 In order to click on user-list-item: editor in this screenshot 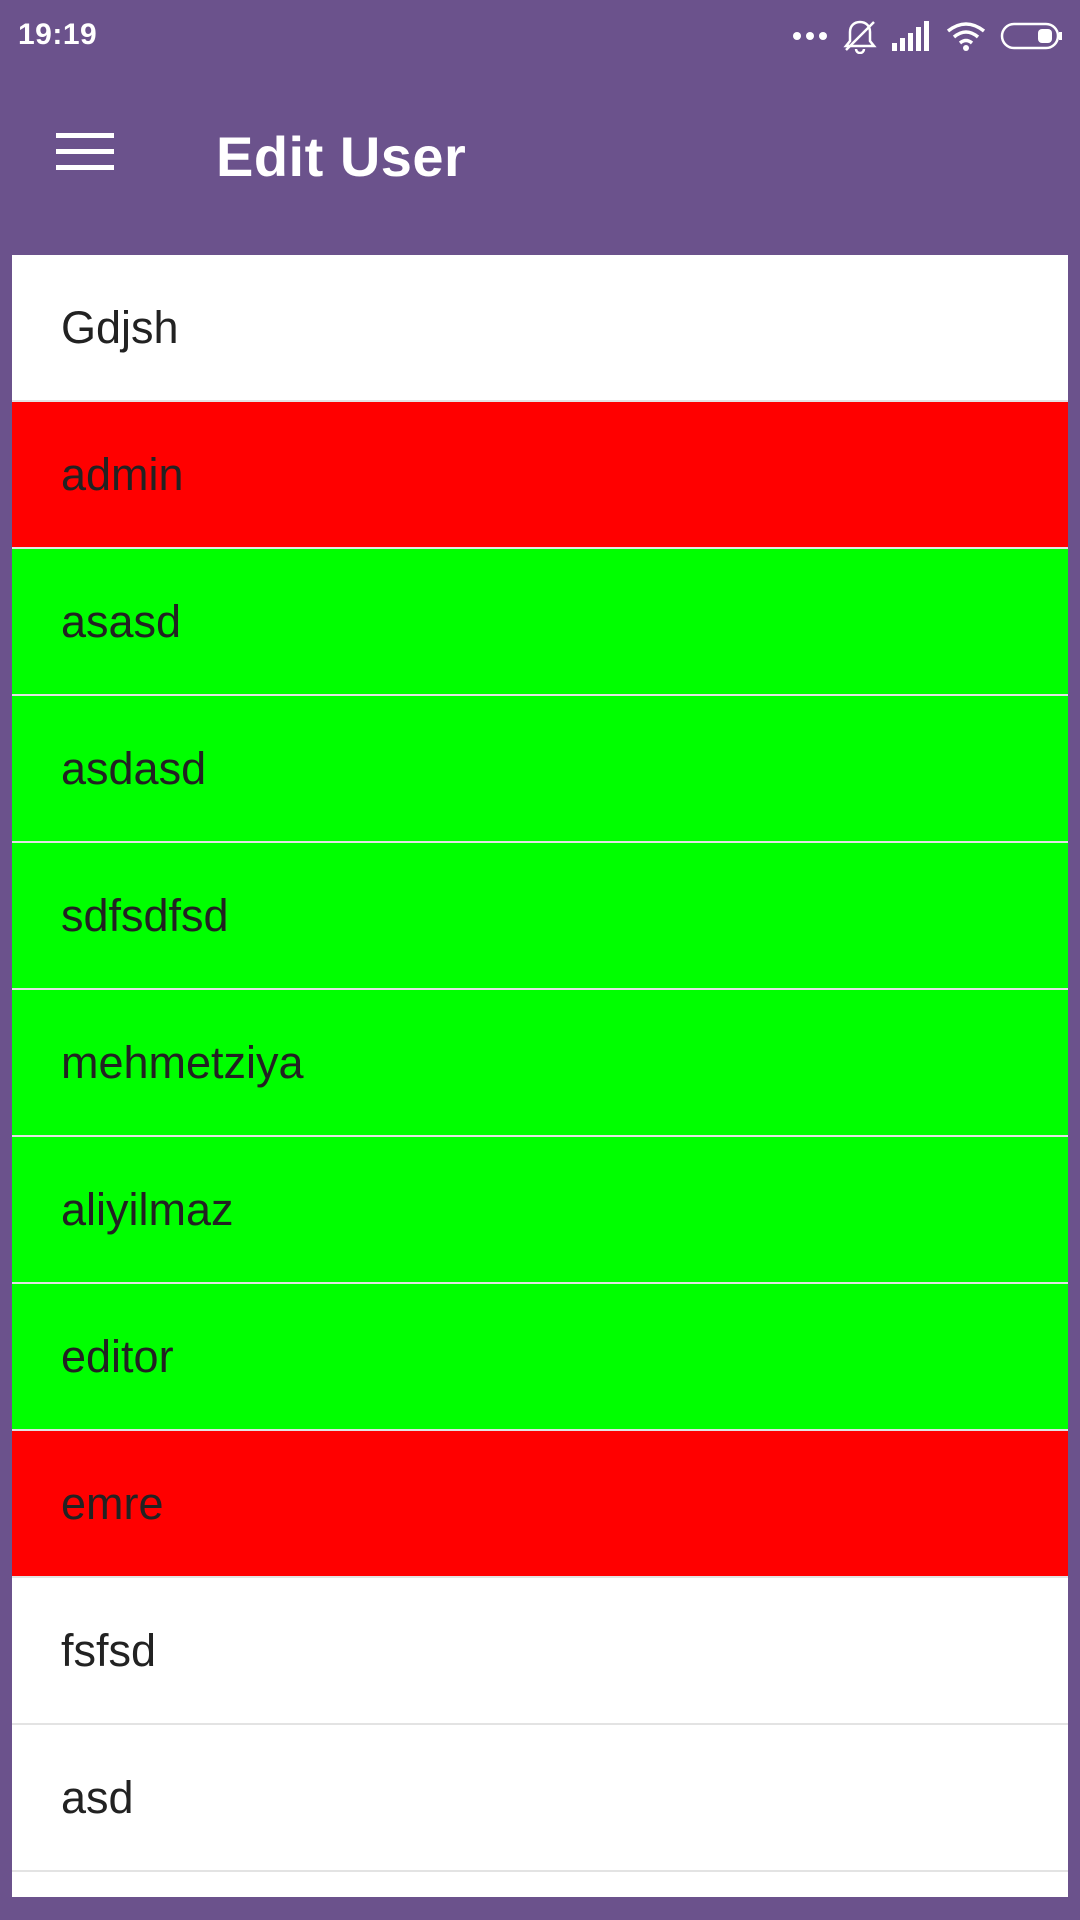, I will do `click(540, 1357)`.